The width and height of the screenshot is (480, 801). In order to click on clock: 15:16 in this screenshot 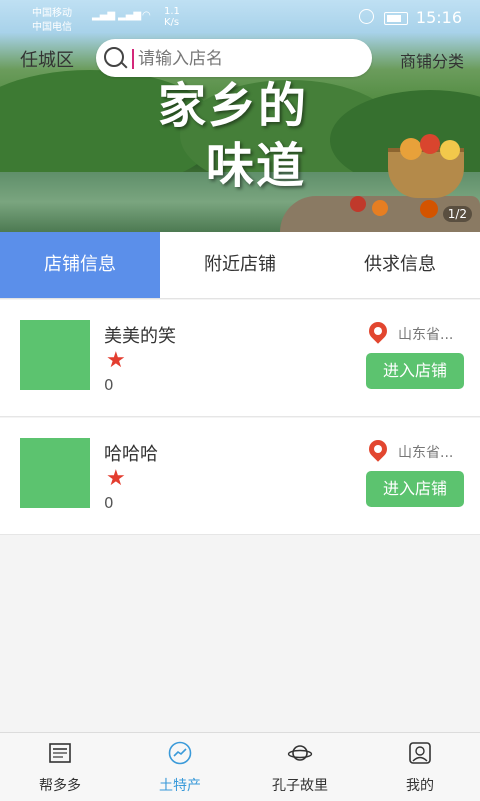, I will do `click(438, 17)`.